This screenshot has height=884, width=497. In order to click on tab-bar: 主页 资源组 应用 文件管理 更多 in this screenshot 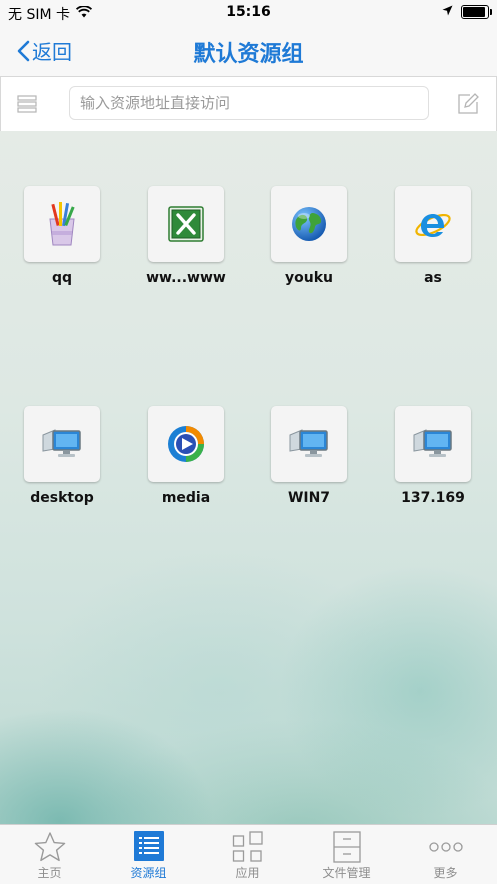, I will do `click(248, 854)`.